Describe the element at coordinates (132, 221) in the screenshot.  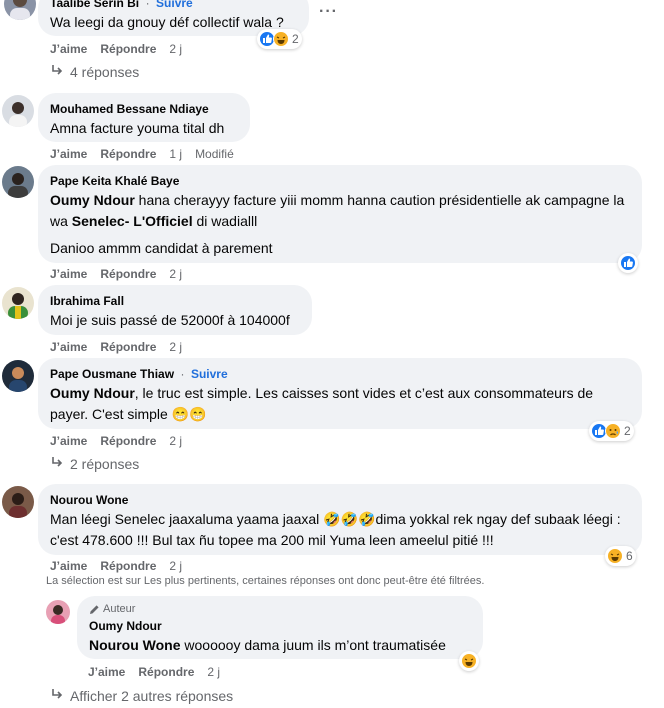
I see `mention-link: Senelec- L'Officiel` at that location.